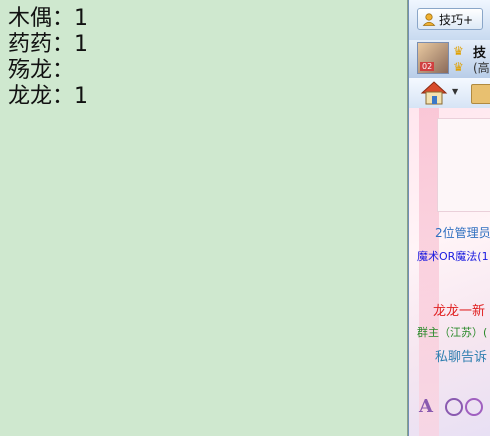 This screenshot has width=490, height=436. What do you see at coordinates (41, 70) in the screenshot?
I see `editor-line: 殇龙：` at bounding box center [41, 70].